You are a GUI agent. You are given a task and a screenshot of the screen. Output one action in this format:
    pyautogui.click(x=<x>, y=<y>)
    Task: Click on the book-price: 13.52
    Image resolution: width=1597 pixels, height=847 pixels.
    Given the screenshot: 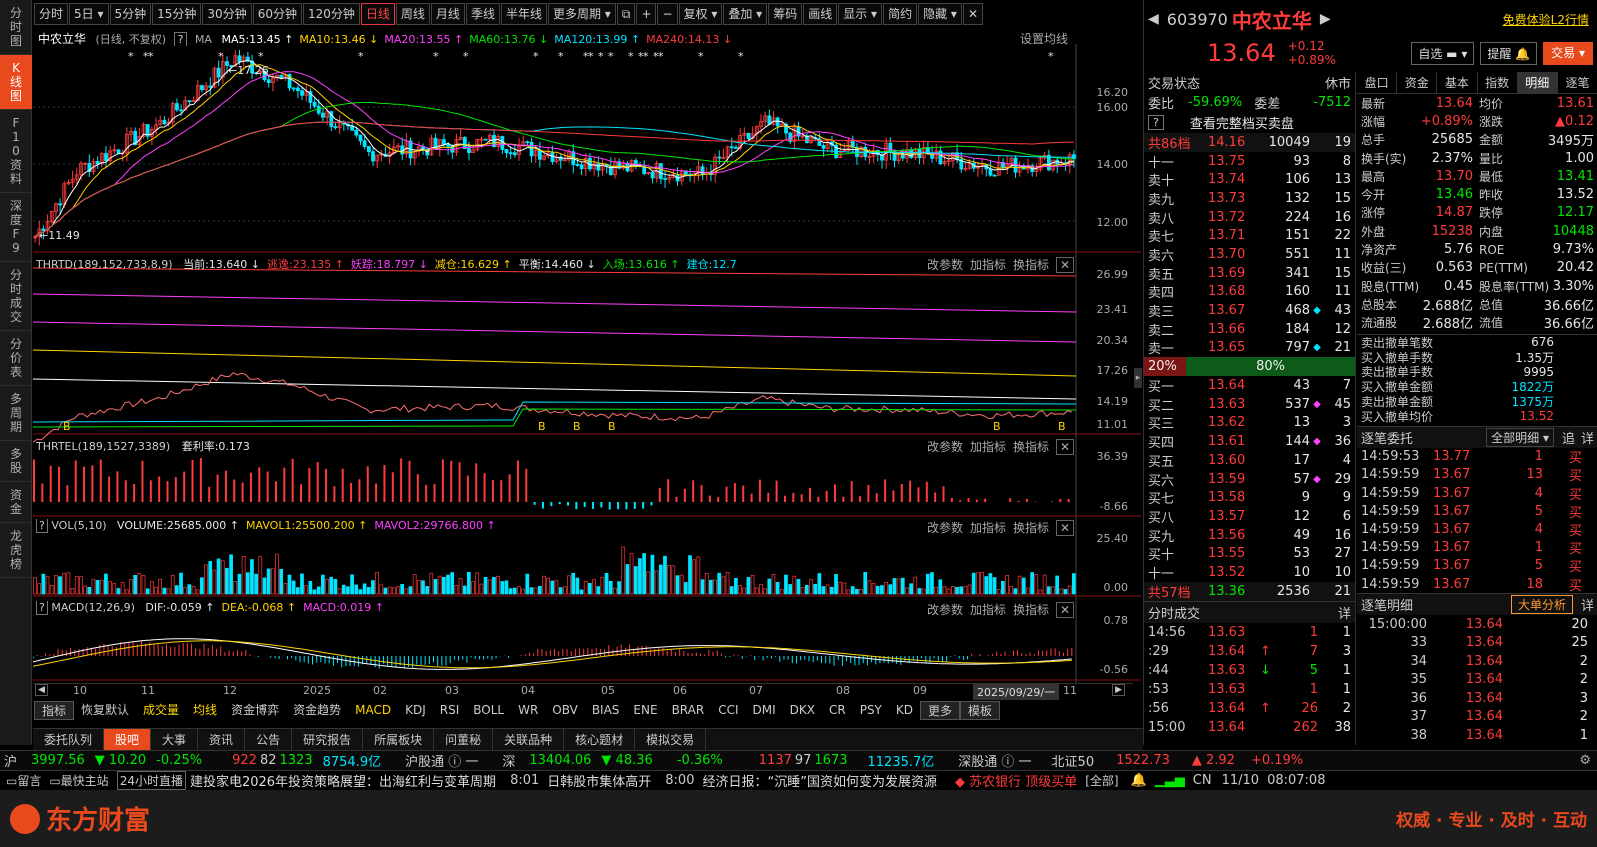 What is the action you would take?
    pyautogui.click(x=1233, y=572)
    